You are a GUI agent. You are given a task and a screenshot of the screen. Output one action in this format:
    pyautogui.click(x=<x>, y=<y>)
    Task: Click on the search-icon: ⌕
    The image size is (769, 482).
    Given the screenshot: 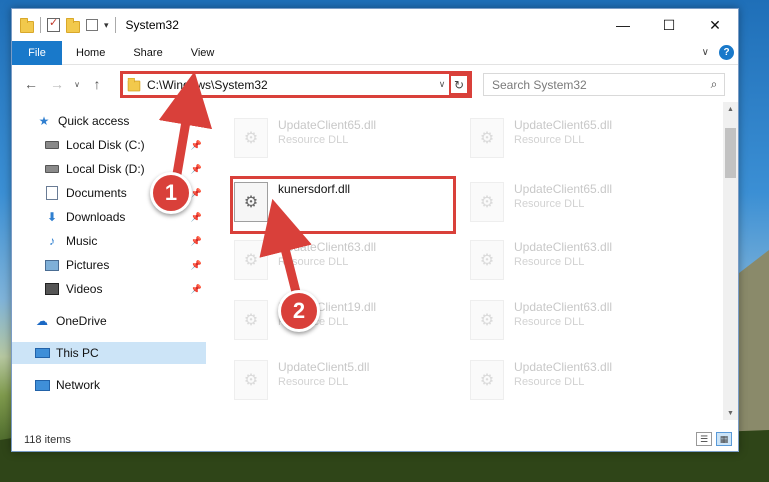 What is the action you would take?
    pyautogui.click(x=714, y=84)
    